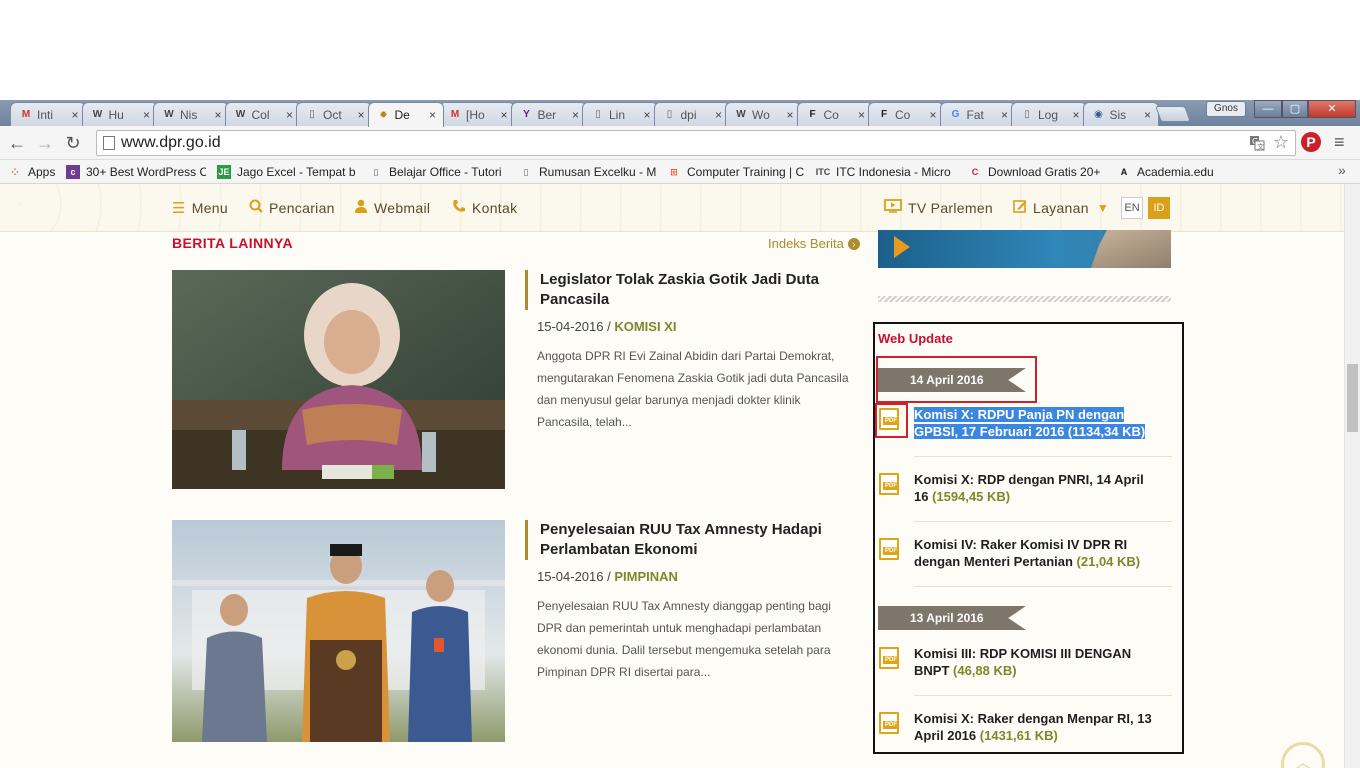  What do you see at coordinates (191, 114) in the screenshot?
I see `browser-tab: W Nis ×` at bounding box center [191, 114].